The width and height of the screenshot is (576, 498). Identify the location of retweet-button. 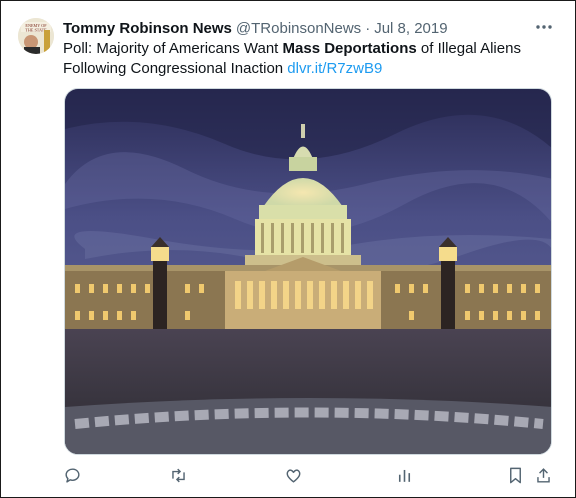
(178, 475).